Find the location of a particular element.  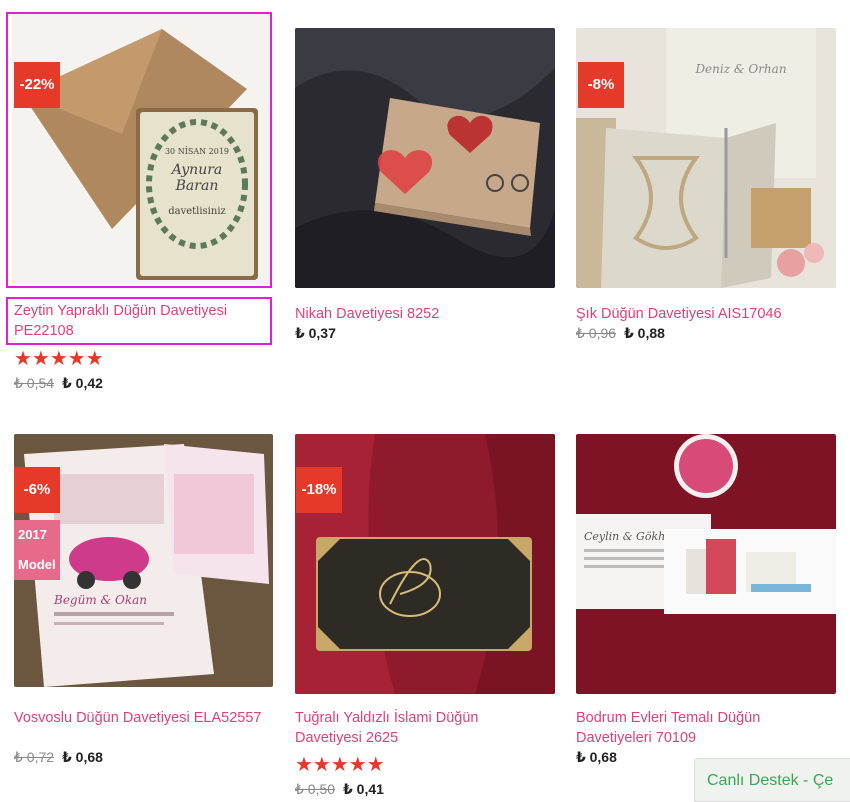

kraft-envelope-invitation-image: 30 NİSAN 2019 Aynura Baran davetlisiniz is located at coordinates (141, 149).